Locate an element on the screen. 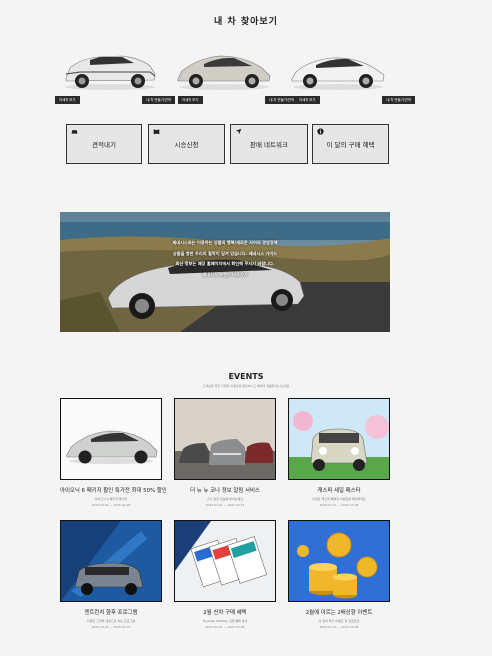  quick-link-label: 견적내기 is located at coordinates (104, 145).